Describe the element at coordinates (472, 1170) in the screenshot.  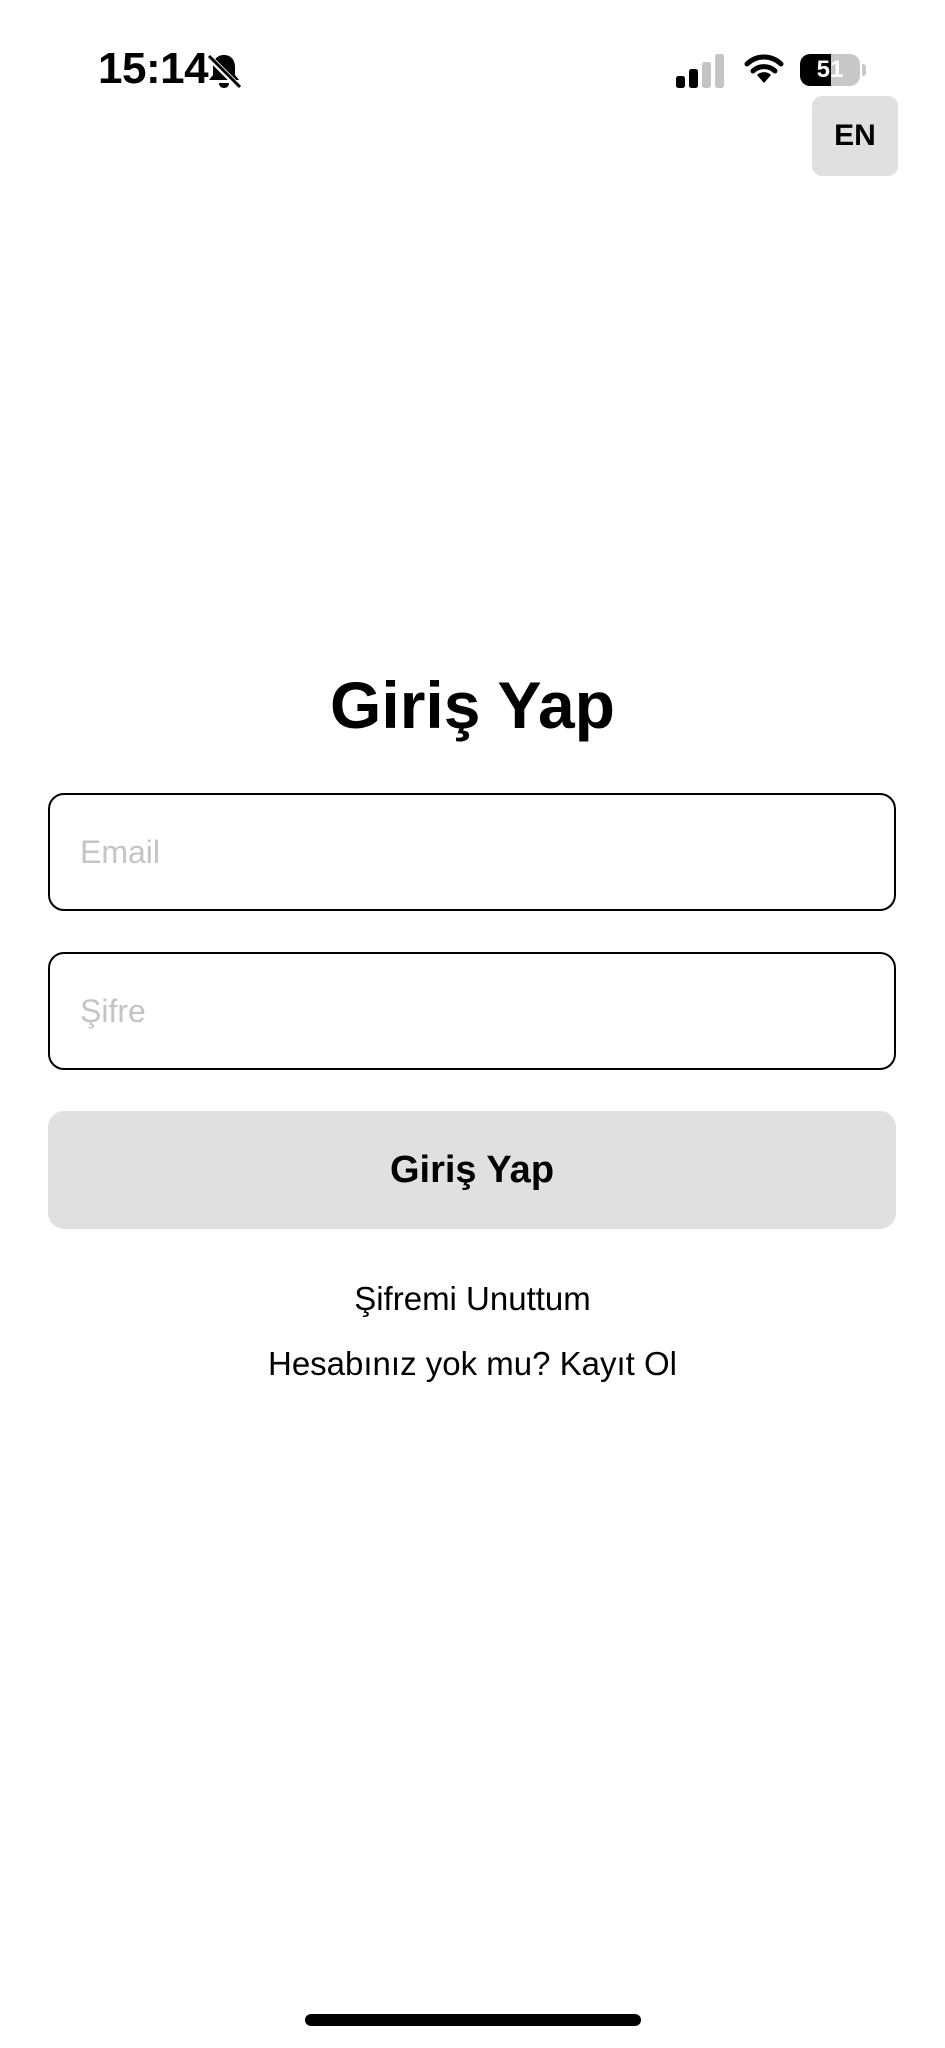
I see `login-button: Giriş Yap` at that location.